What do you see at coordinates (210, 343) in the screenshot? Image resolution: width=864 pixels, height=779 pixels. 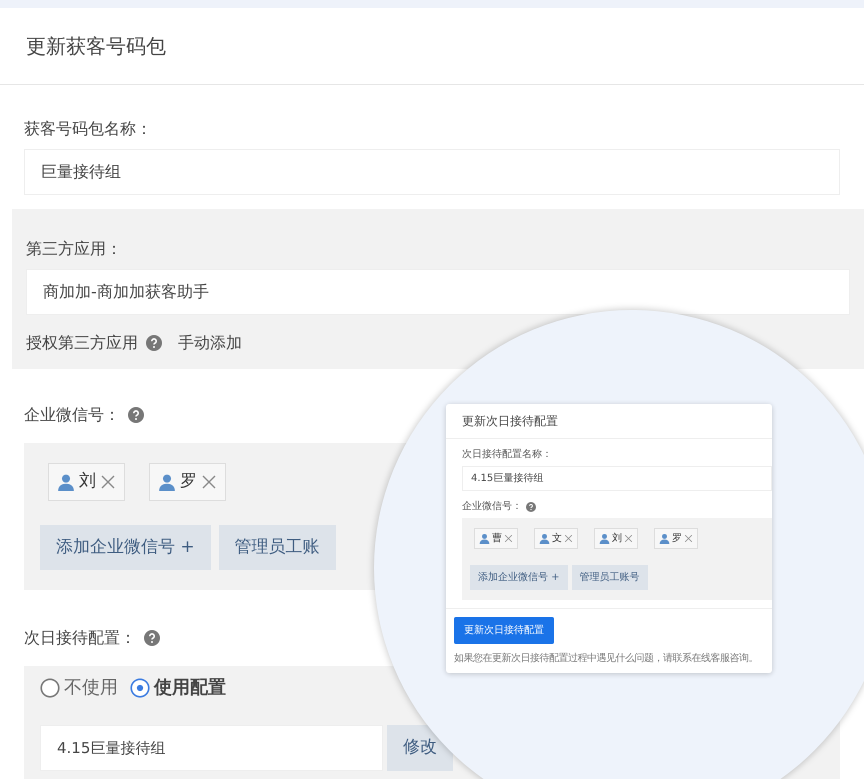 I see `manual-add-link: 手动添加` at bounding box center [210, 343].